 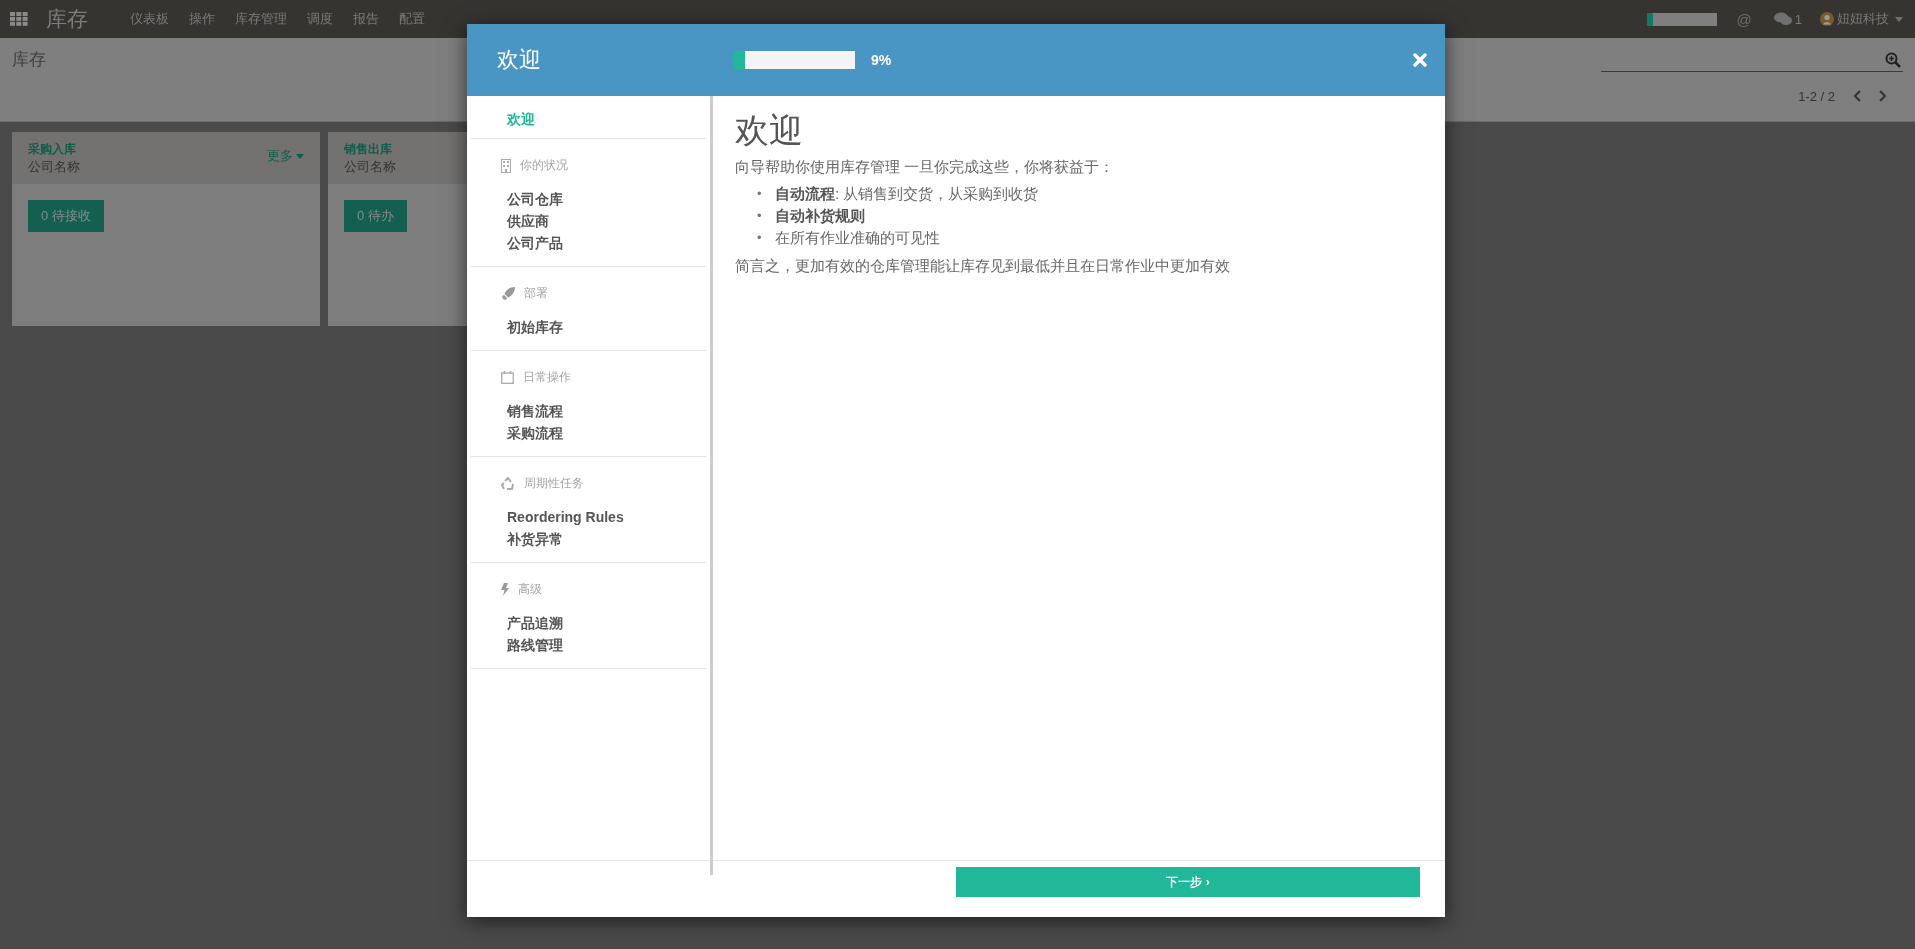 I want to click on at-sign-icon: @, so click(x=1744, y=19).